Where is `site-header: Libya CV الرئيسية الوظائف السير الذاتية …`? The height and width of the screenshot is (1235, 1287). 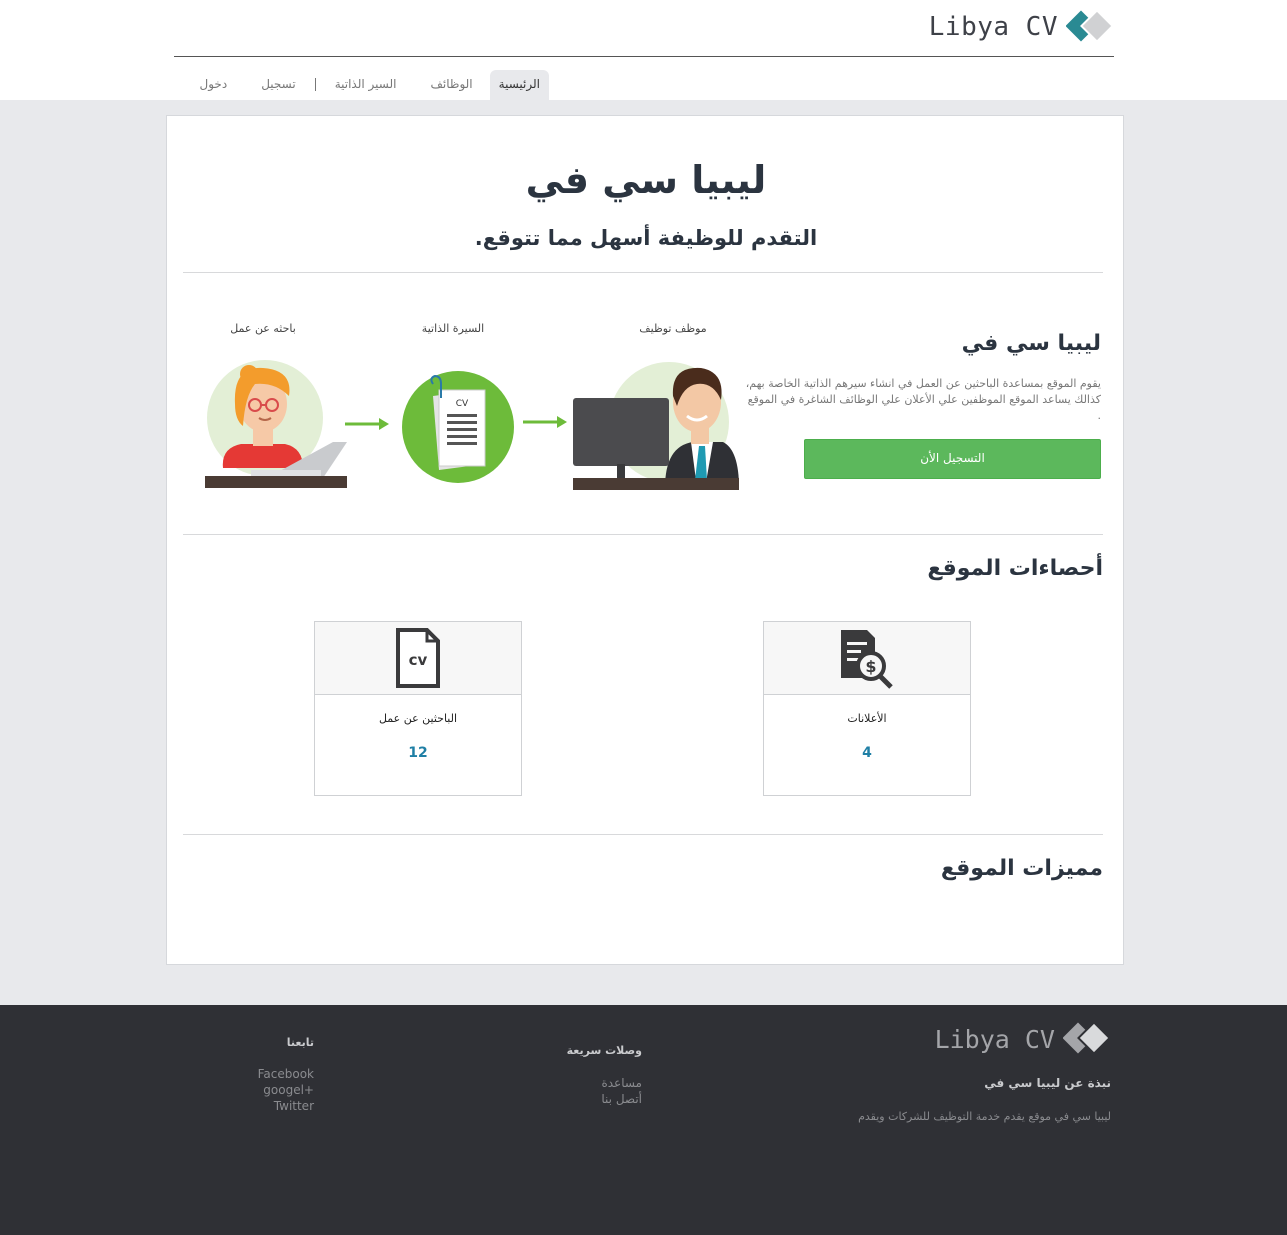 site-header: Libya CV الرئيسية الوظائف السير الذاتية … is located at coordinates (643, 50).